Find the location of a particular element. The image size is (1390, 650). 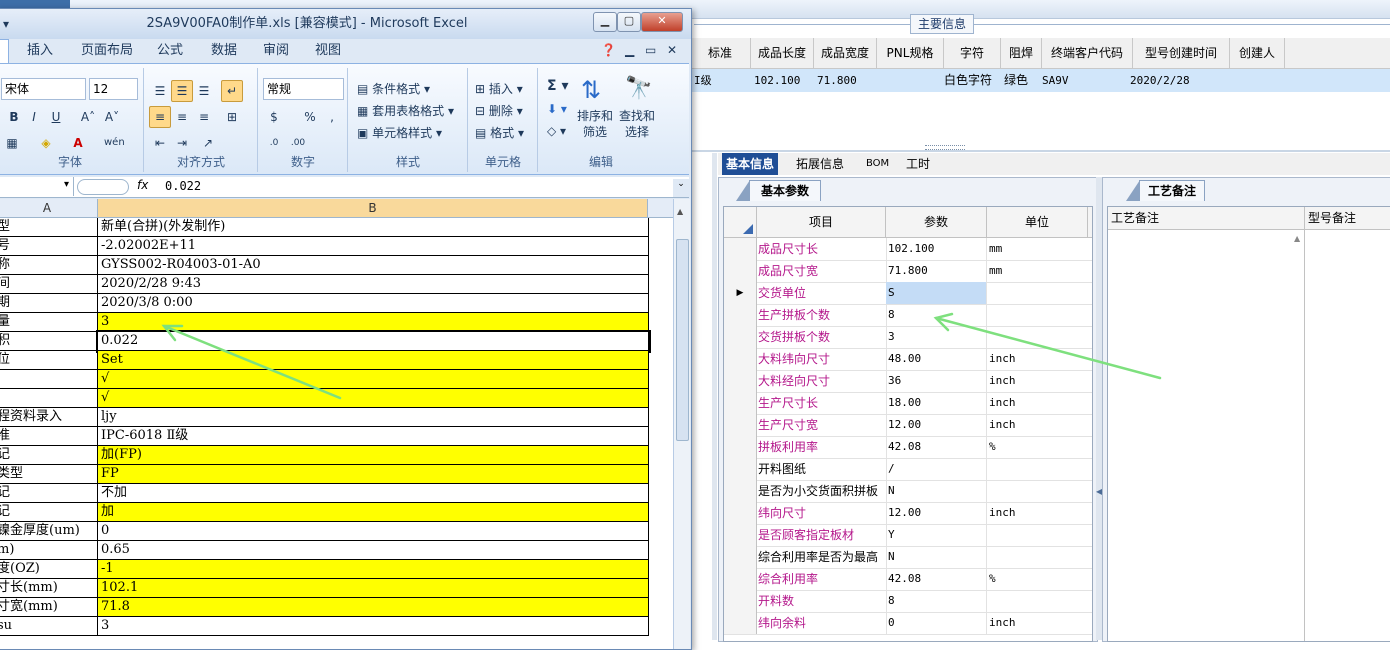

sort-filter-button: 排序和筛选 is located at coordinates (595, 124).